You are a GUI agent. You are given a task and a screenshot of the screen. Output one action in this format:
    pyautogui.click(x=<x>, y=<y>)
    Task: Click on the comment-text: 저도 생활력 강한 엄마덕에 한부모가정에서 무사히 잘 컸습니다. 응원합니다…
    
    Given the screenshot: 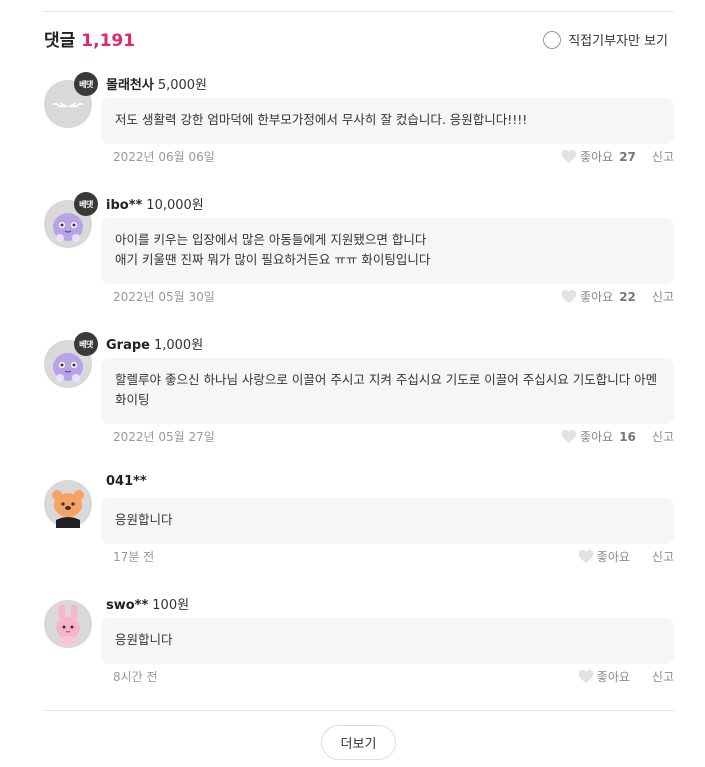 What is the action you would take?
    pyautogui.click(x=387, y=121)
    